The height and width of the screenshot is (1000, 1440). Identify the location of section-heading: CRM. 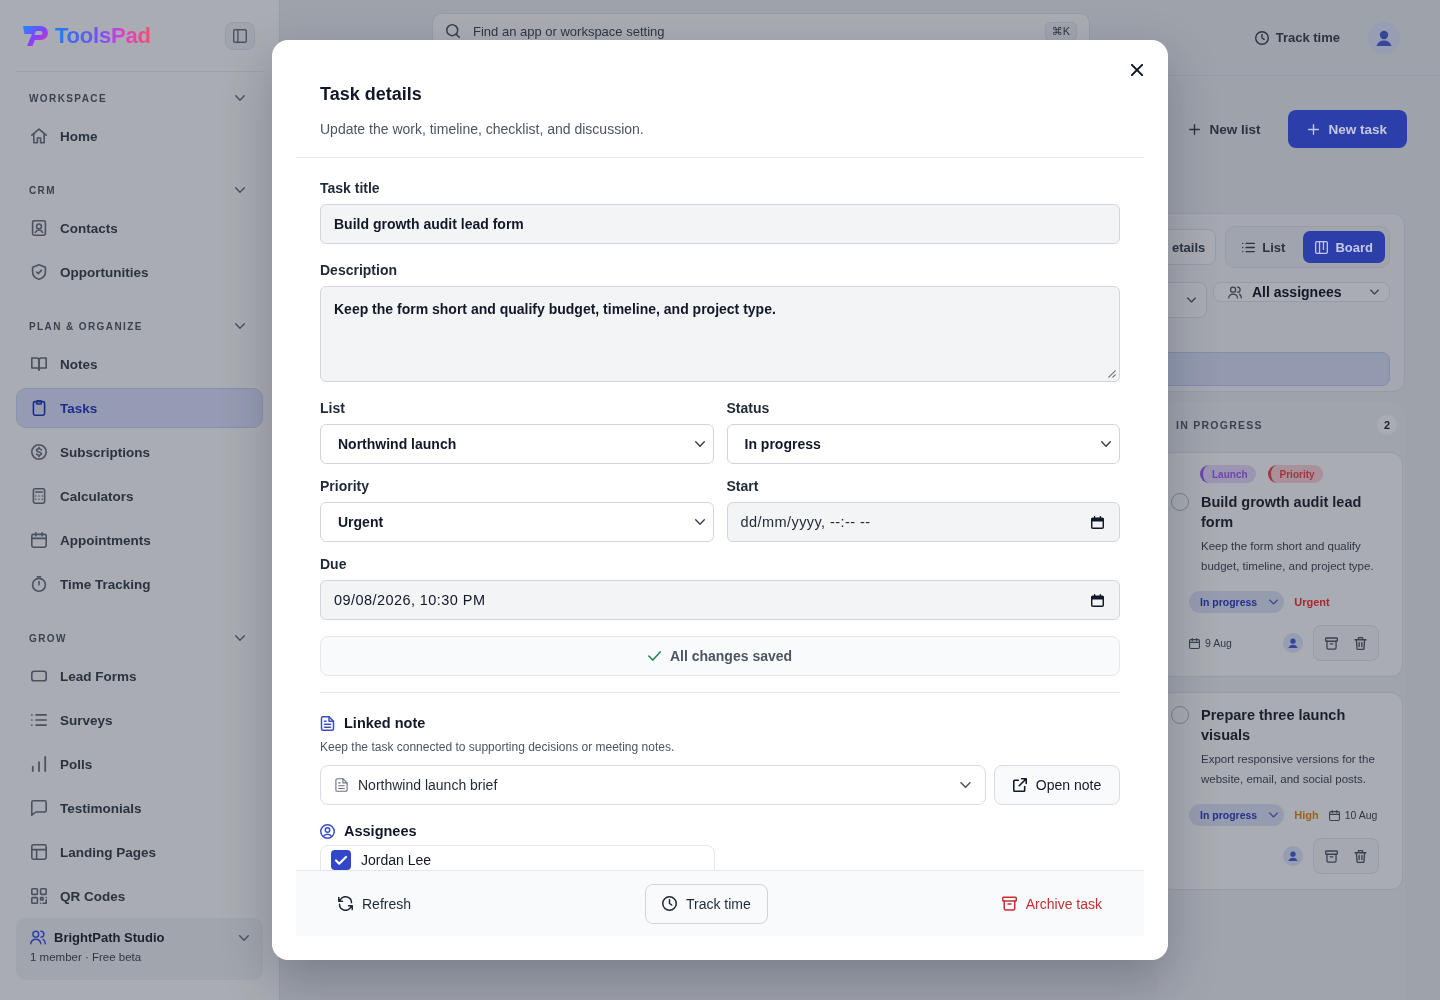
(42, 190).